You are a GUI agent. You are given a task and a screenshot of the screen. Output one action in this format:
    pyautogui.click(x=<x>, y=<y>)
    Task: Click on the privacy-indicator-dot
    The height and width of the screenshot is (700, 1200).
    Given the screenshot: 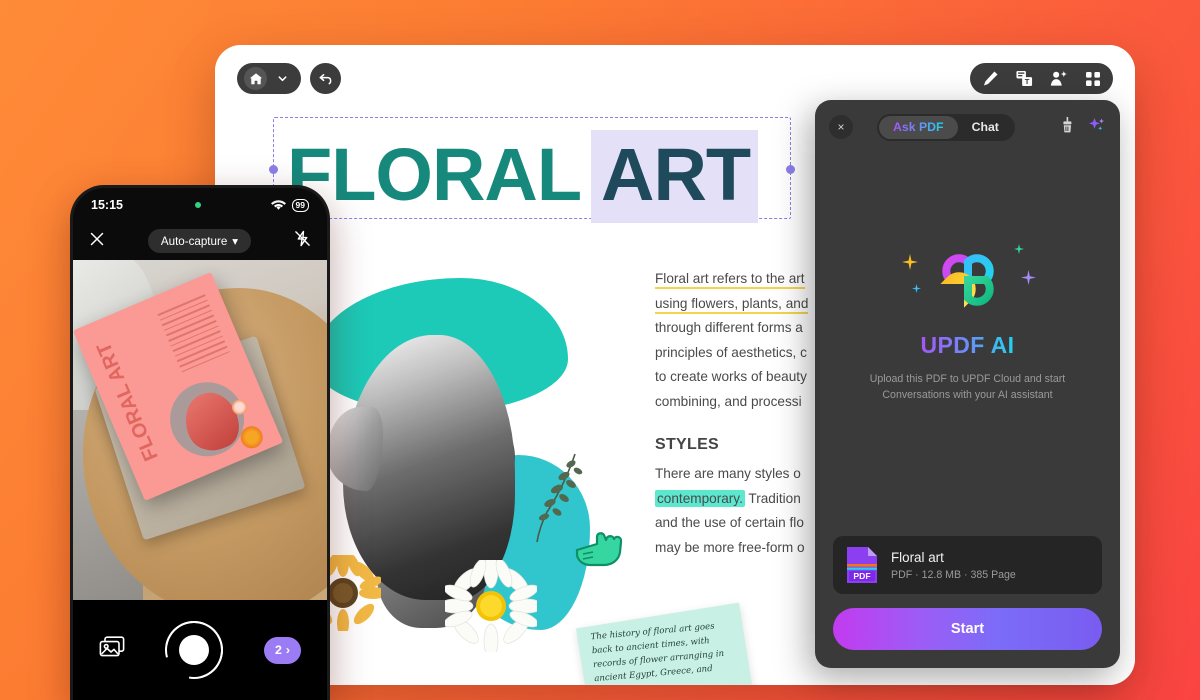 What is the action you would take?
    pyautogui.click(x=197, y=205)
    